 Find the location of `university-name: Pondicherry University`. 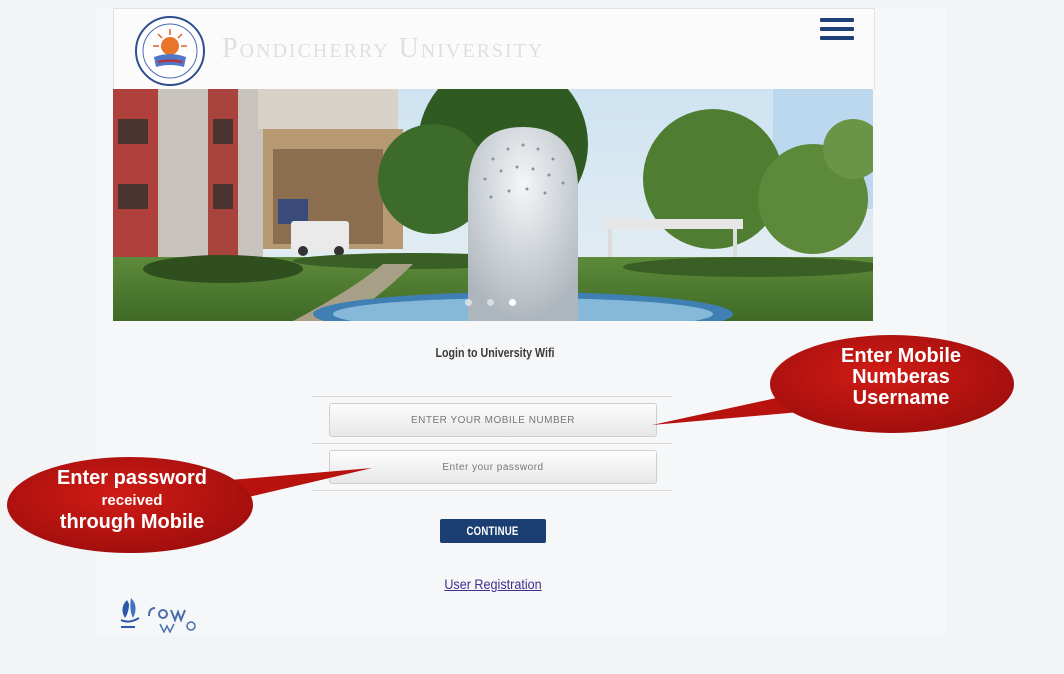

university-name: Pondicherry University is located at coordinates (383, 48).